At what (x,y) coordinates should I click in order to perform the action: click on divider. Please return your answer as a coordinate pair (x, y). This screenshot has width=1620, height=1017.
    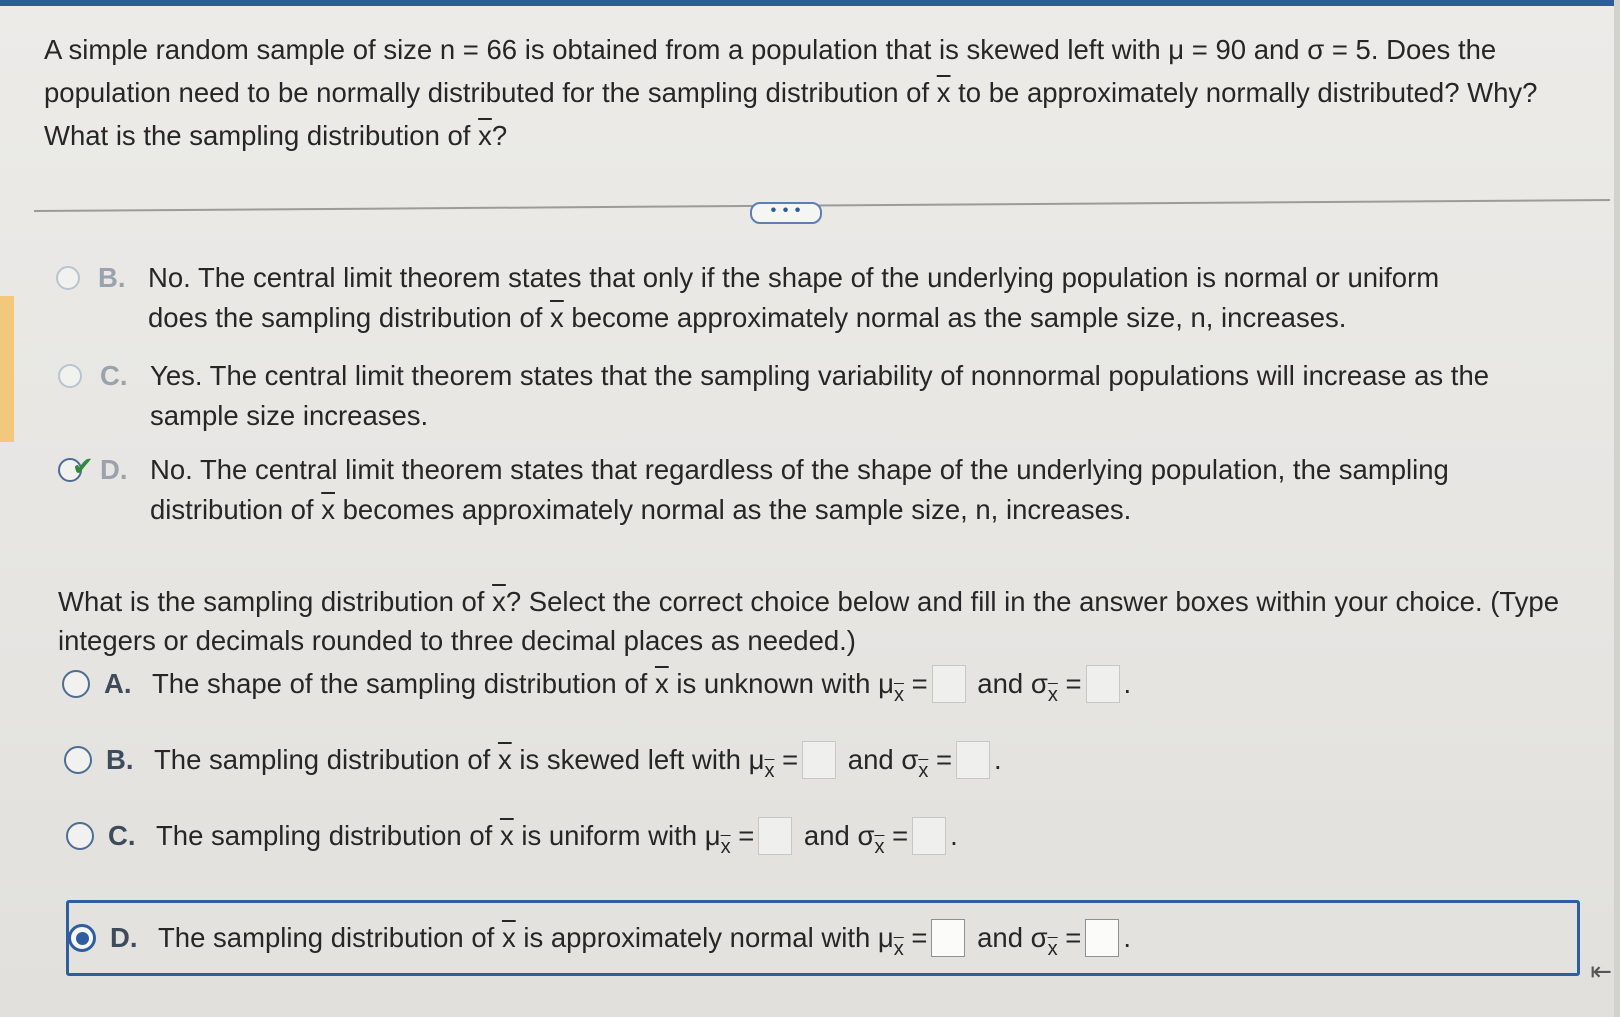
    Looking at the image, I should click on (821, 205).